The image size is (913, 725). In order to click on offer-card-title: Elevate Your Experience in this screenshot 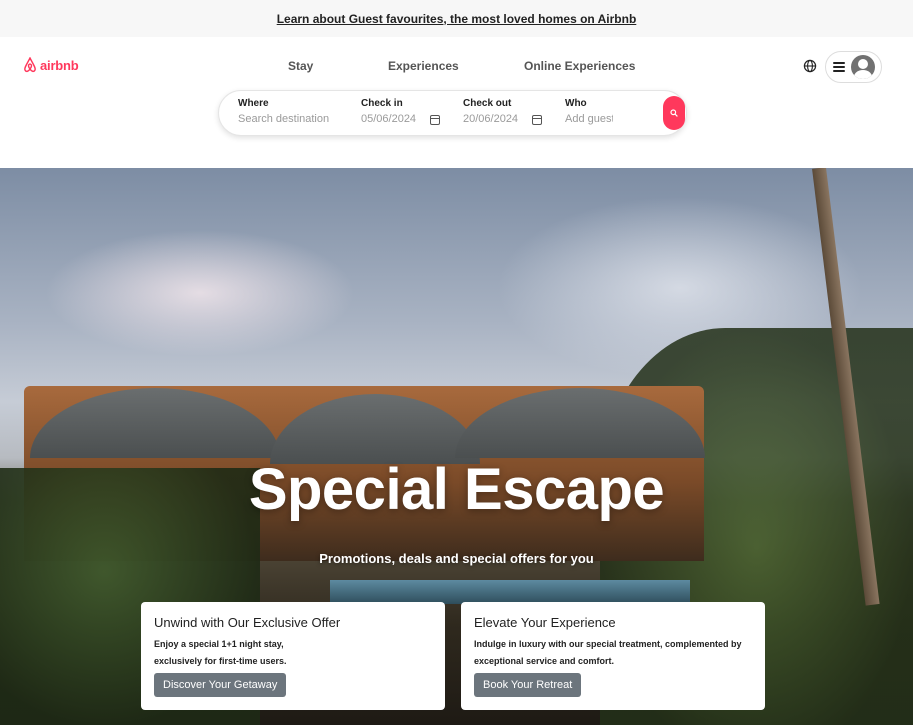, I will do `click(545, 622)`.